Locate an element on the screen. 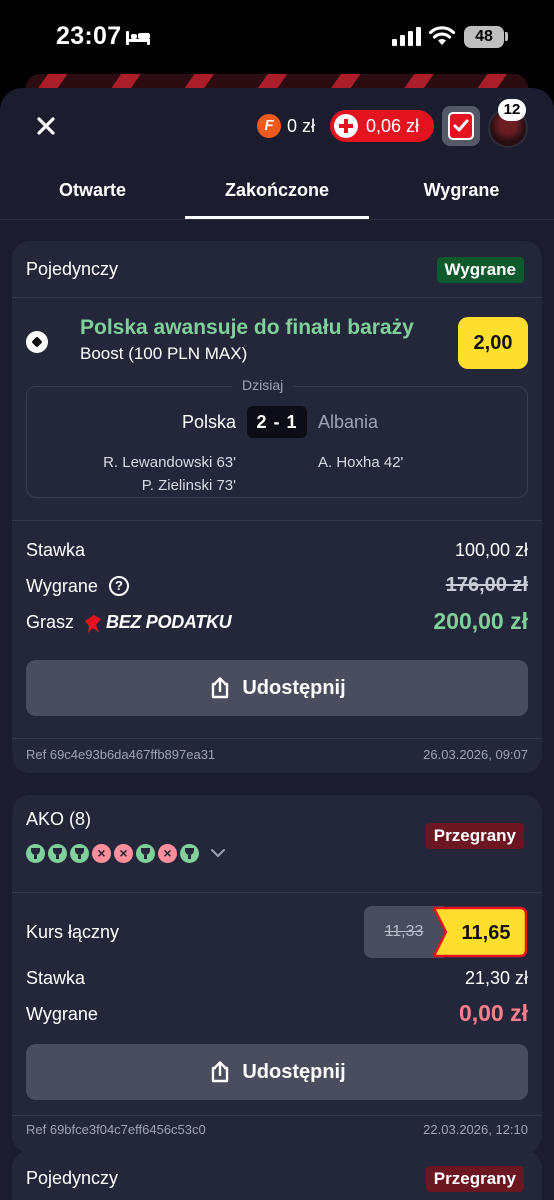 Image resolution: width=554 pixels, height=1200 pixels. checkmark-icon is located at coordinates (461, 126).